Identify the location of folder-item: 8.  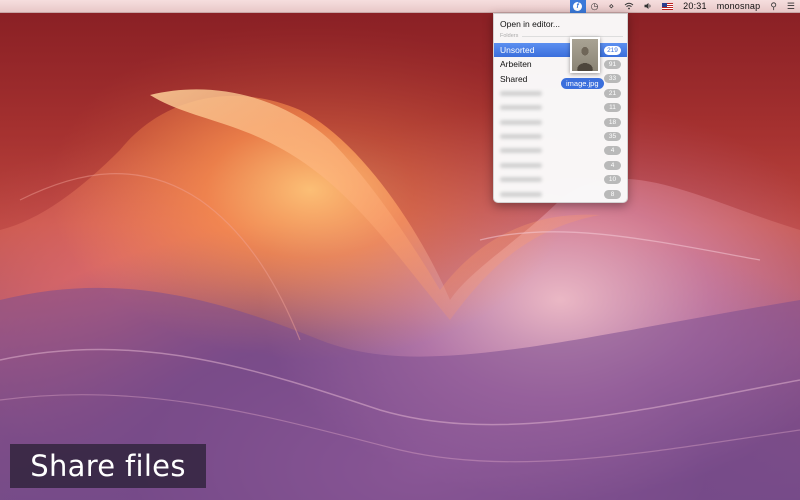
(560, 194).